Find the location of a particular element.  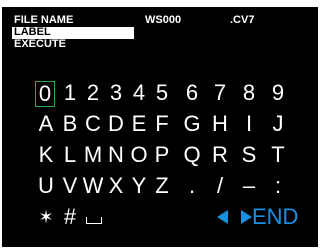

key-U: U is located at coordinates (46, 186).